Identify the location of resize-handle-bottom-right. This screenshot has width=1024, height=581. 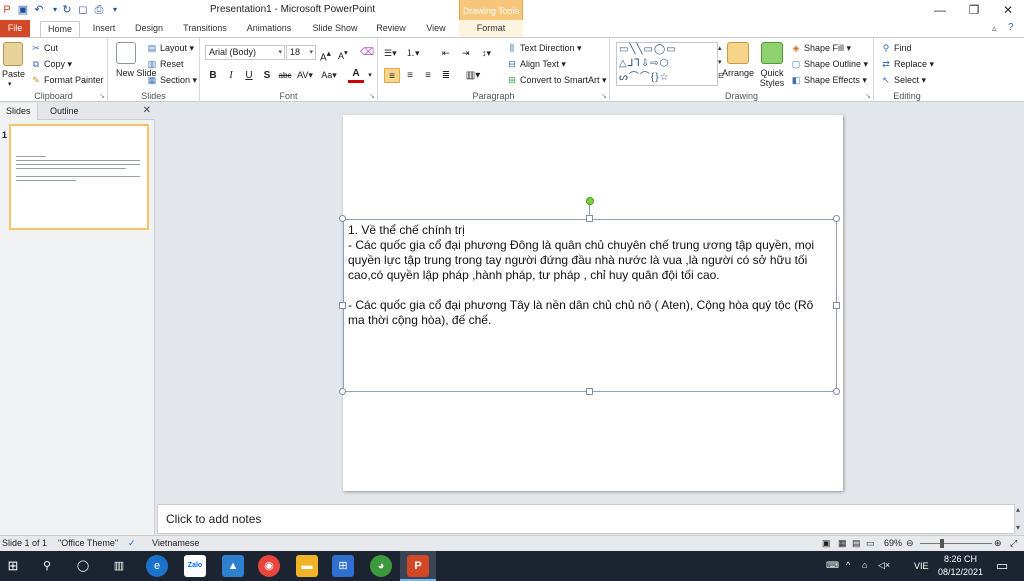
(836, 391).